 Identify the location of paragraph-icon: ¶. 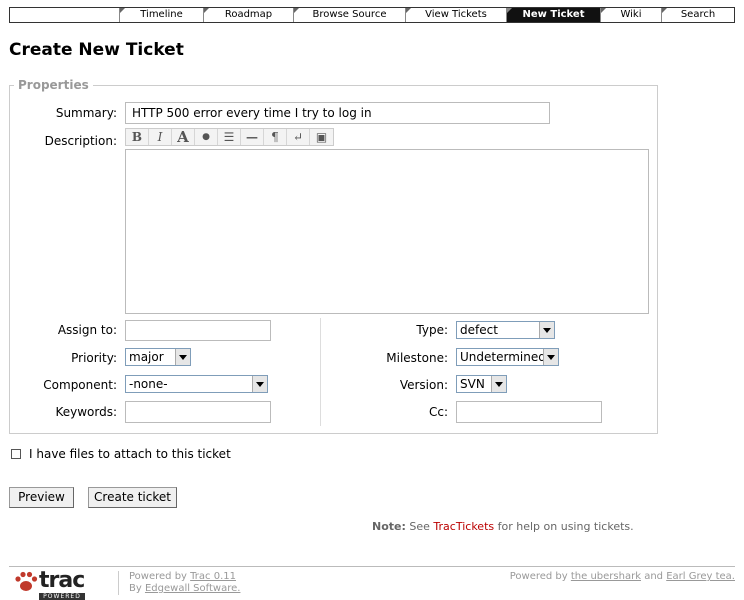
(275, 137).